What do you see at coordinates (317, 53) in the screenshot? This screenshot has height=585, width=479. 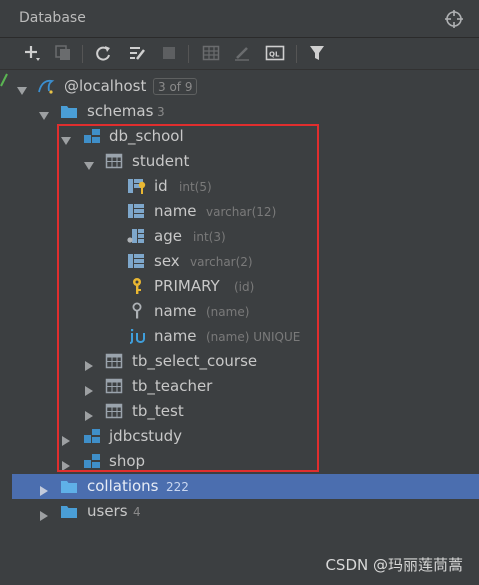 I see `filter-icon` at bounding box center [317, 53].